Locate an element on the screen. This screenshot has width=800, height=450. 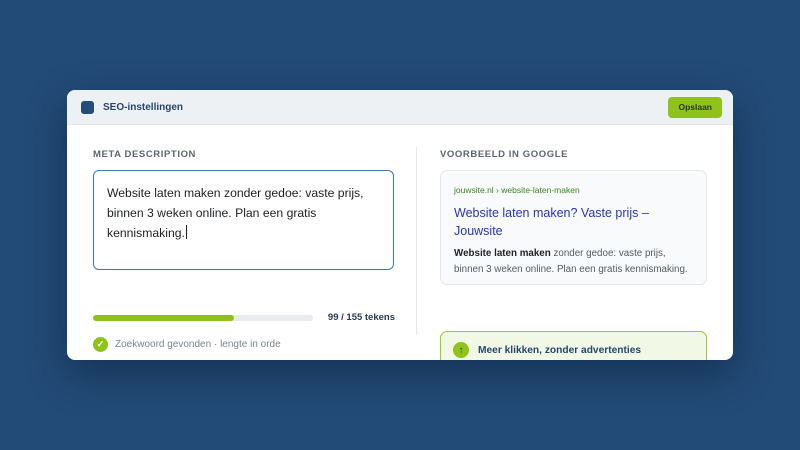
status-row: ✓ Zoekwoord gevonden · lengte in orde is located at coordinates (187, 344).